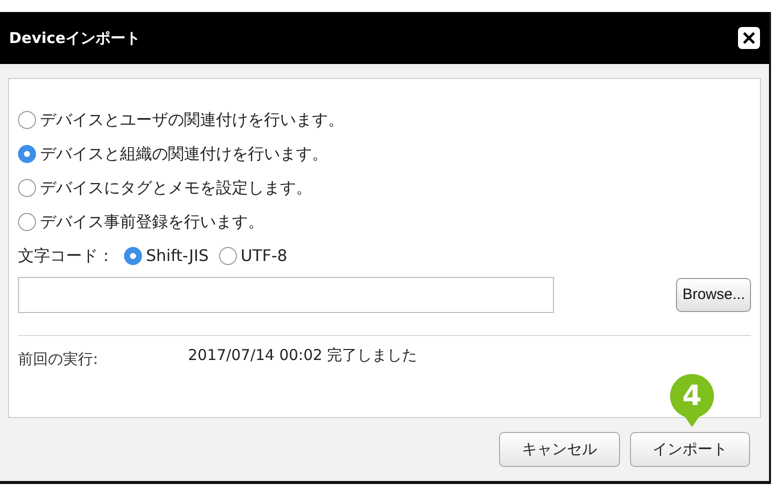  Describe the element at coordinates (59, 359) in the screenshot. I see `last-run-label: 前回の実行:` at that location.